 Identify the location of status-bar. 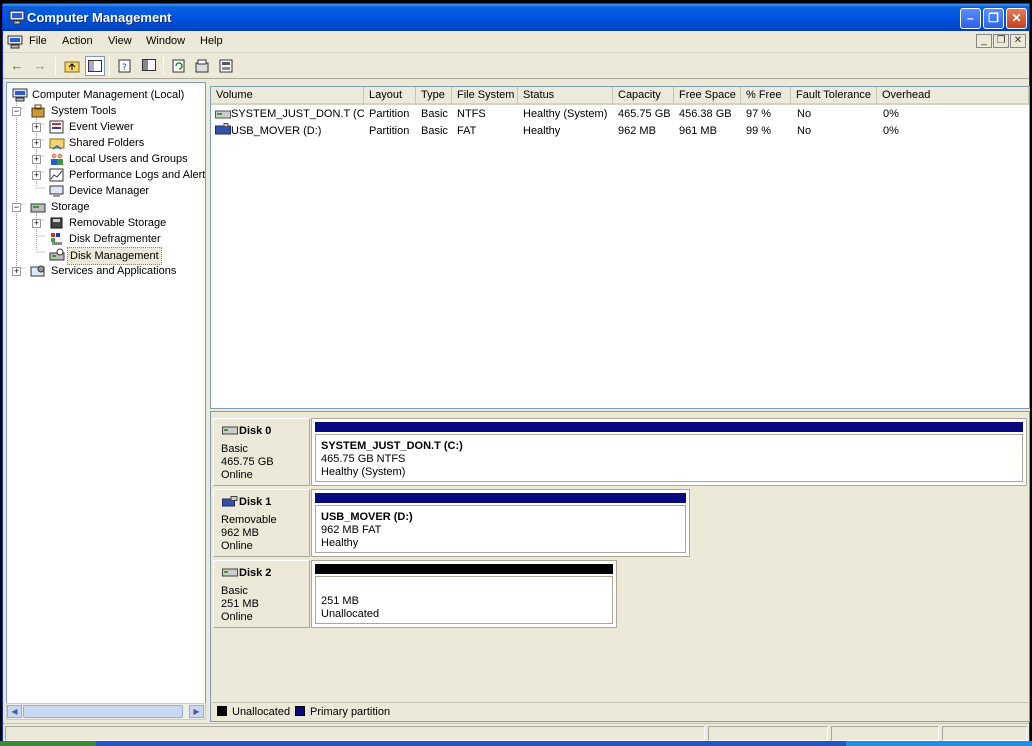
(516, 732).